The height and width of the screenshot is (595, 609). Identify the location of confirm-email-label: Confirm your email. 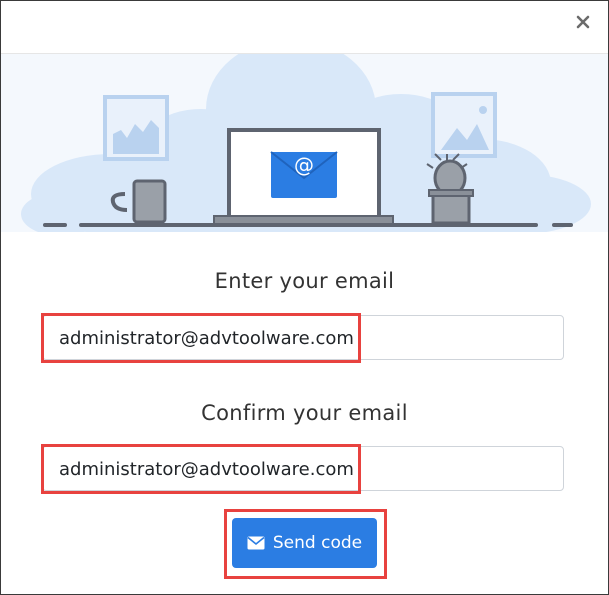
(304, 413).